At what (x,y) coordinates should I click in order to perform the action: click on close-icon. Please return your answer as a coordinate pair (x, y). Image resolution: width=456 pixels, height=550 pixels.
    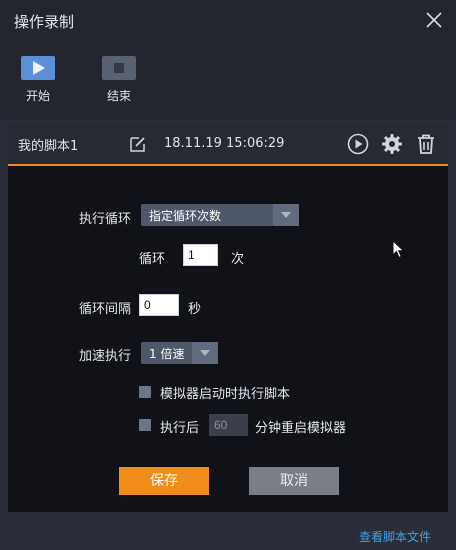
    Looking at the image, I should click on (434, 20).